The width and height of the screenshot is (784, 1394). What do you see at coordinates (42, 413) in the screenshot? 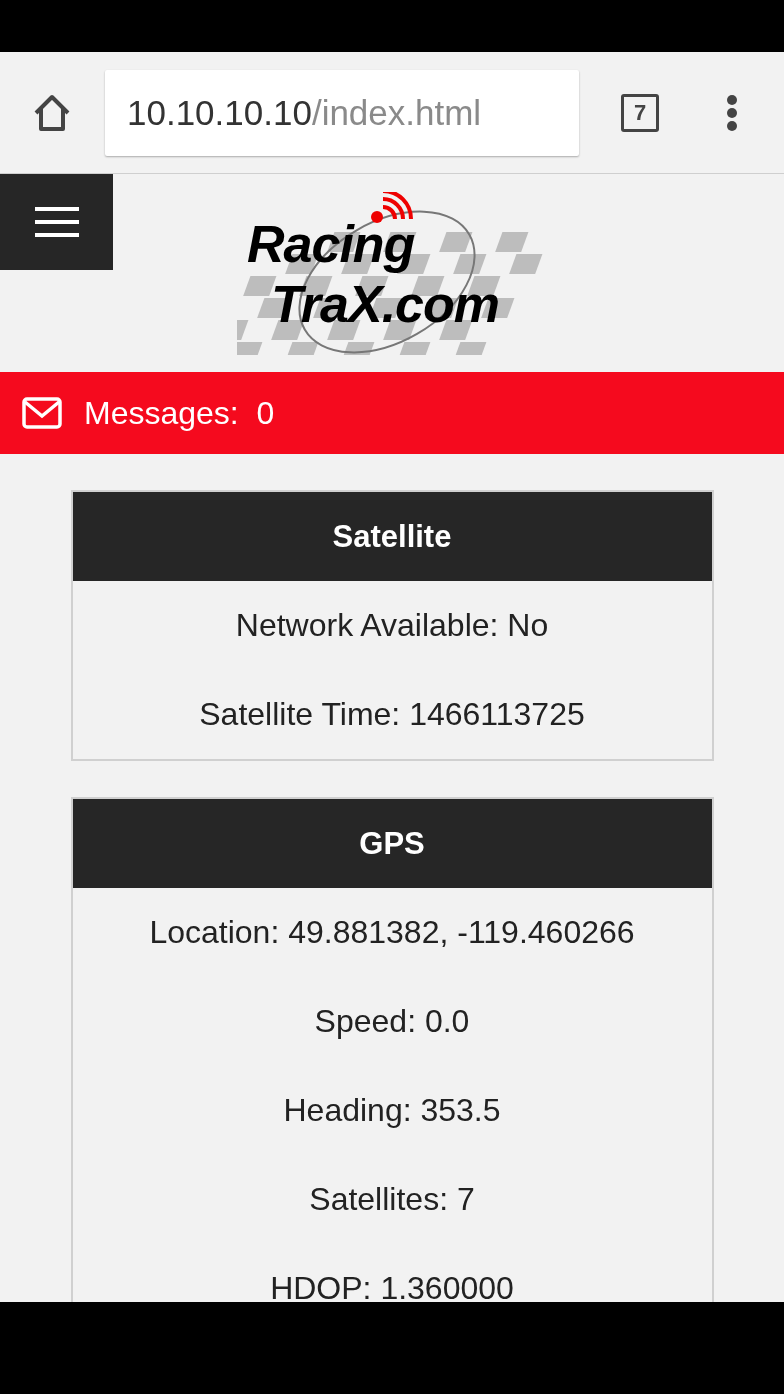
I see `mail-icon` at bounding box center [42, 413].